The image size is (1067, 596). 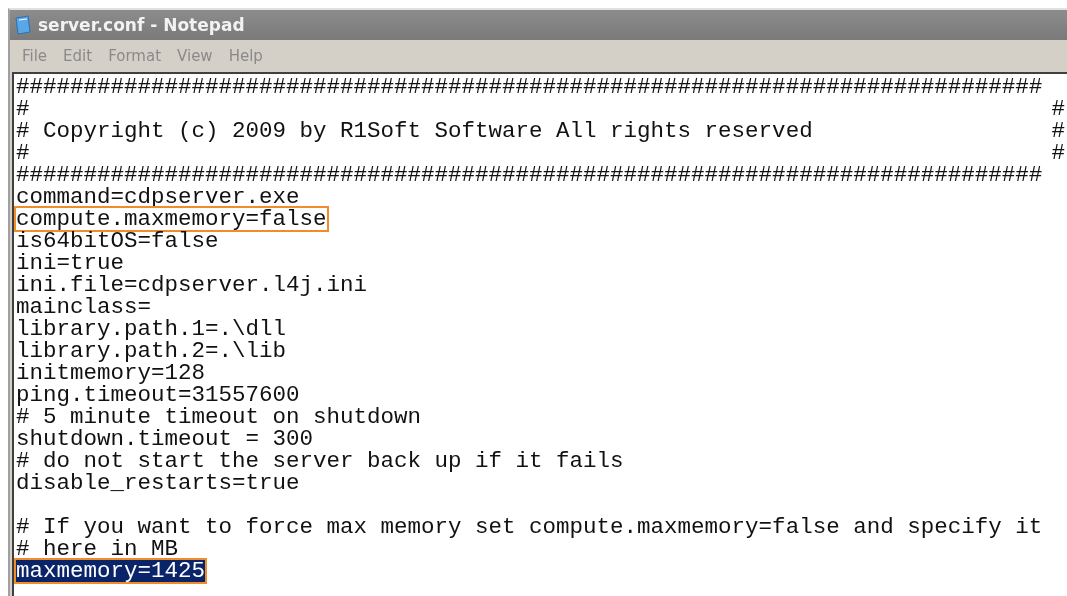 I want to click on menu-item: Edit, so click(x=78, y=56).